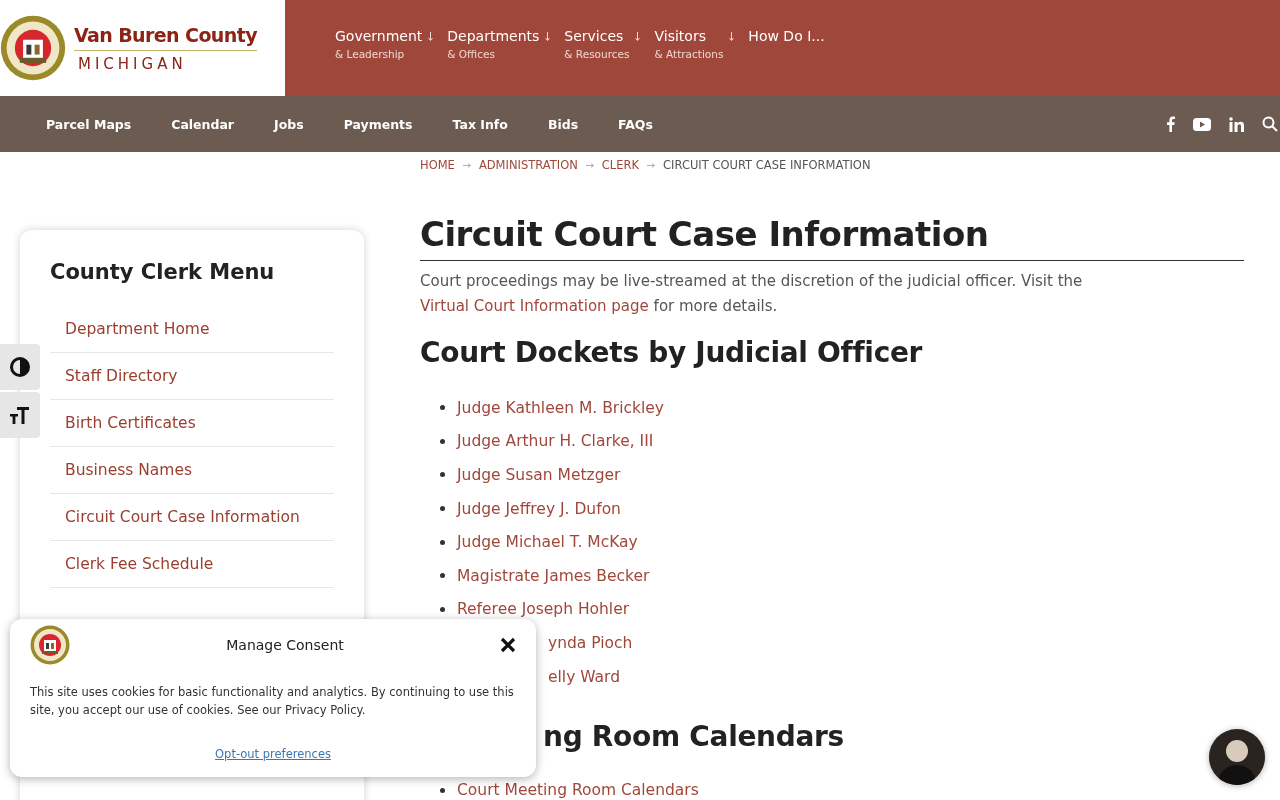 The image size is (1280, 800). What do you see at coordinates (273, 754) in the screenshot?
I see `opt-out-link: Opt-out preferences` at bounding box center [273, 754].